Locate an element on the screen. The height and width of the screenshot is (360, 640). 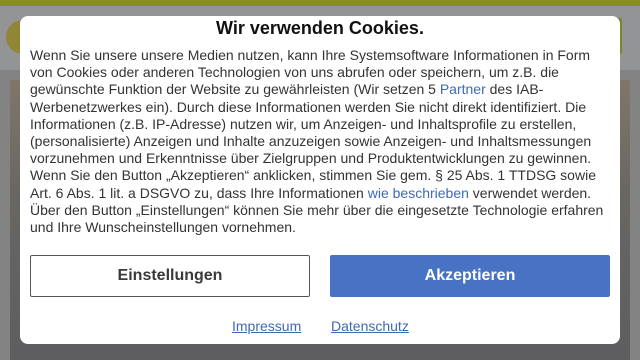
datenschutz-link: Datenschutz is located at coordinates (370, 326).